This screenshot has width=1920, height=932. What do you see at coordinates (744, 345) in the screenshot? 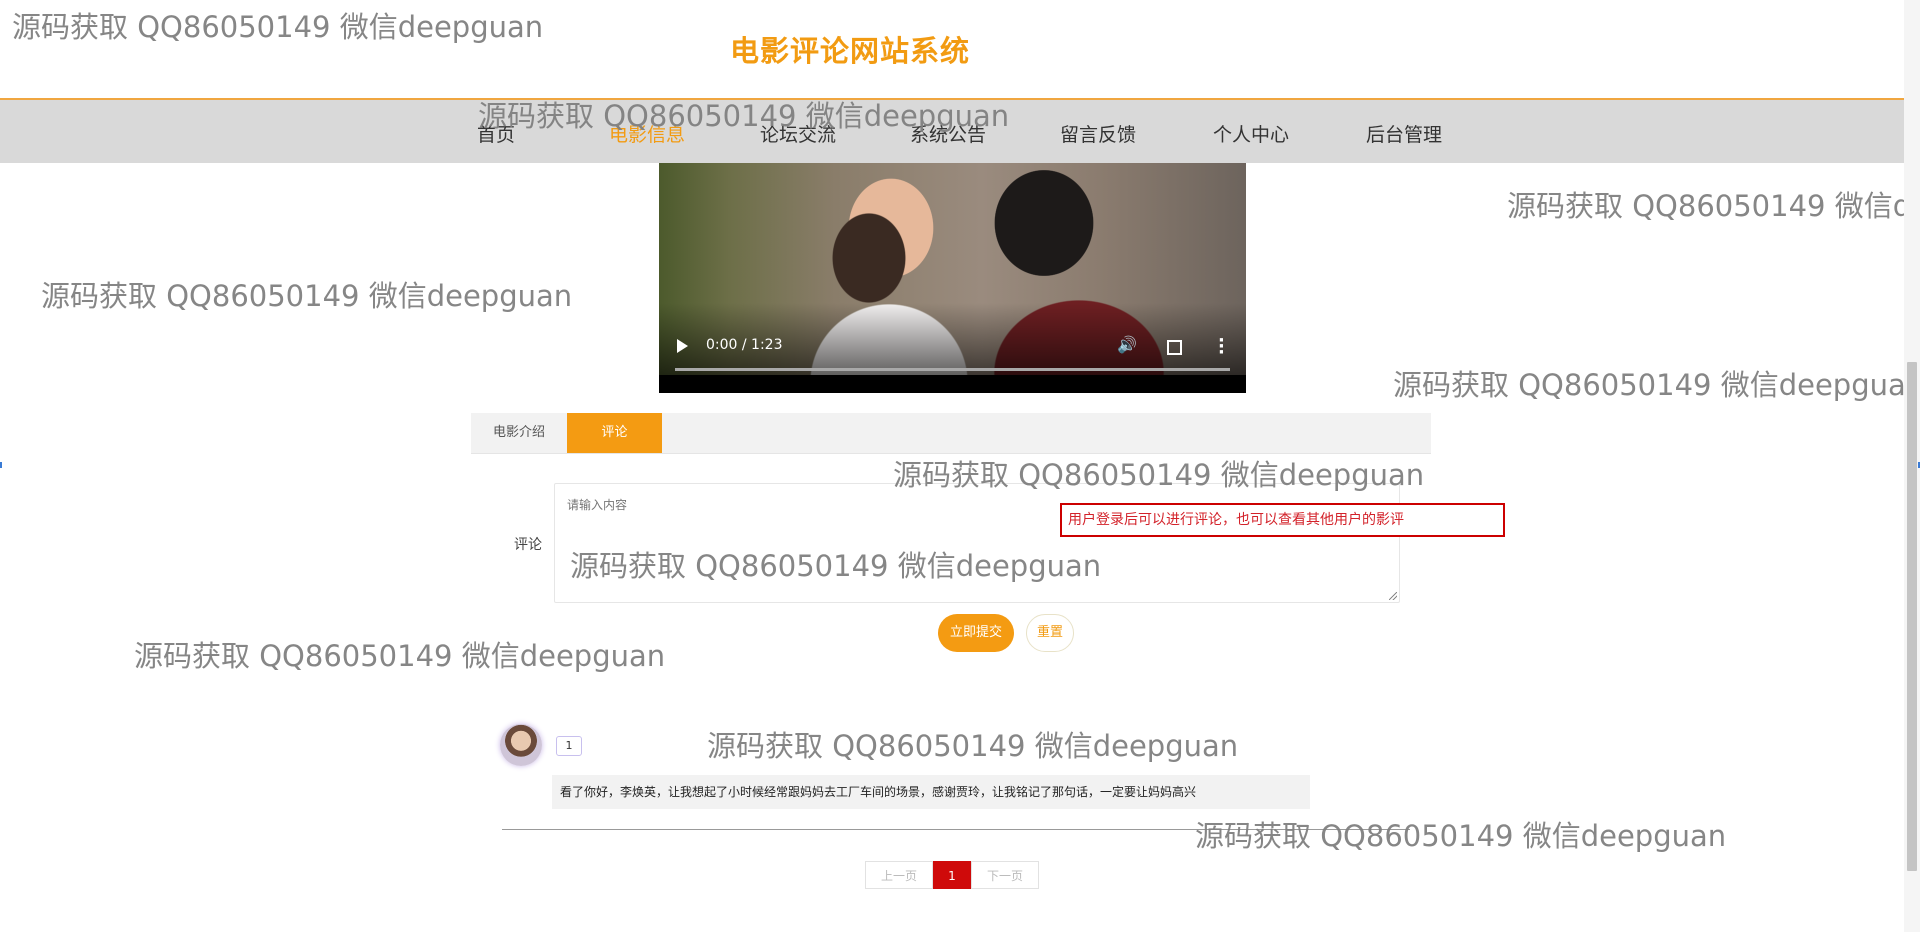
I see `video-time: 0:00 / 1:23` at bounding box center [744, 345].